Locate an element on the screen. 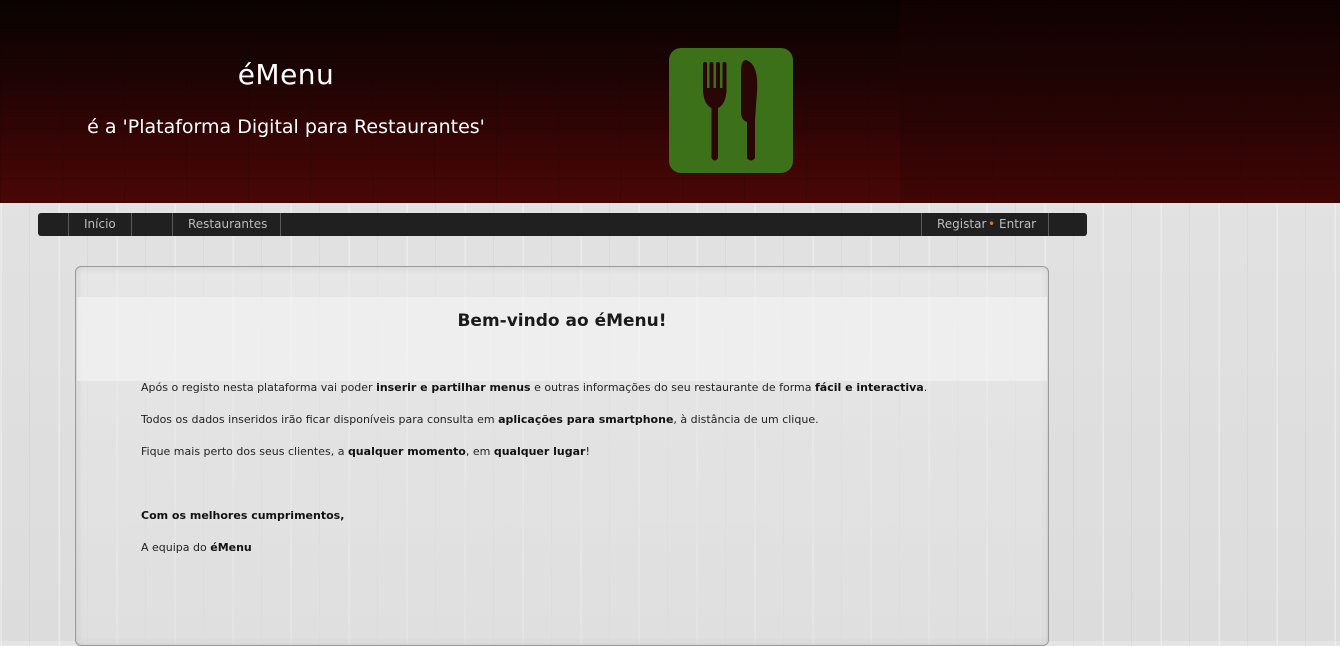 This screenshot has height=646, width=1340. header-shade is located at coordinates (1120, 101).